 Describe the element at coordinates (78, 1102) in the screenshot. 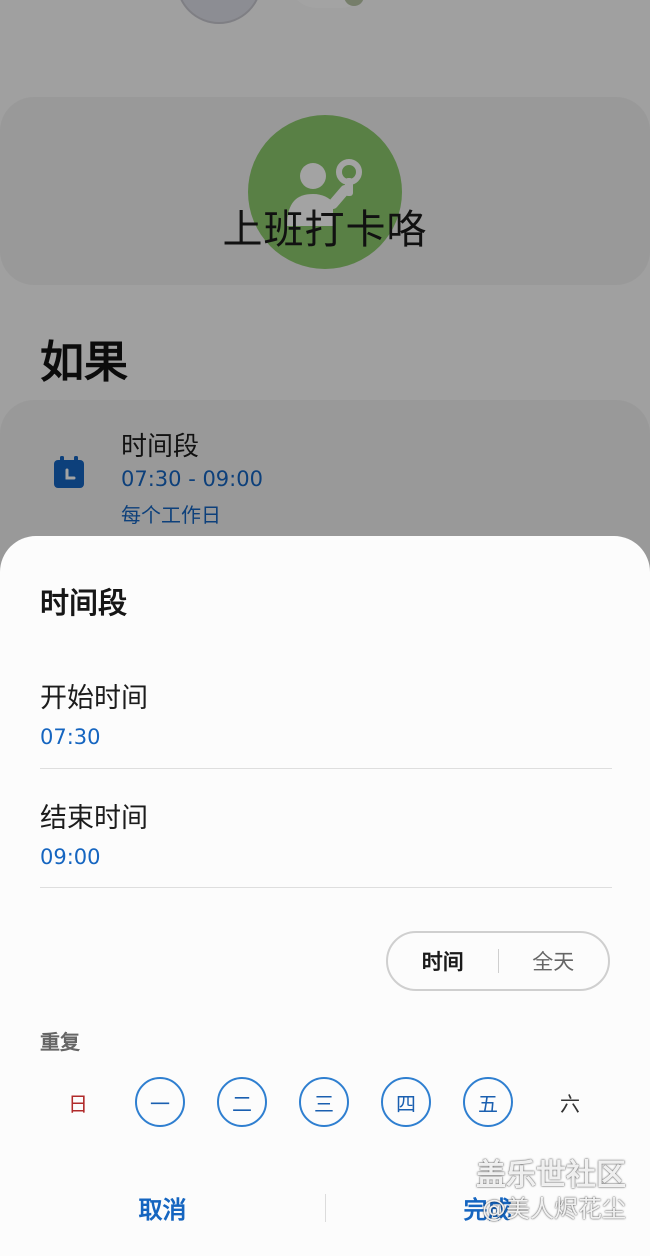

I see `day-sunday: 日` at that location.